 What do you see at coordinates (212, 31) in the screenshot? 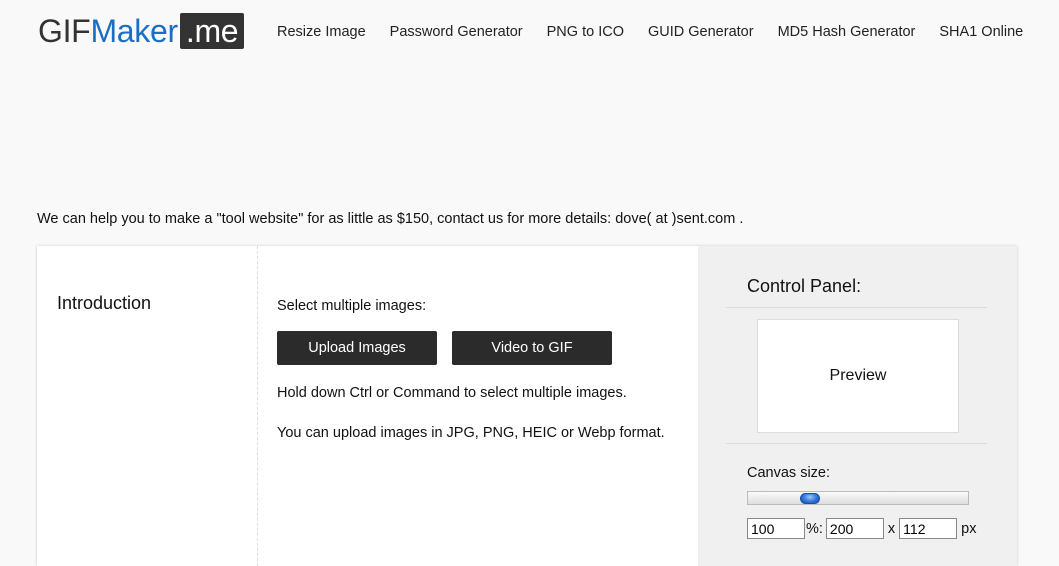
I see `logo-text-me: .me` at bounding box center [212, 31].